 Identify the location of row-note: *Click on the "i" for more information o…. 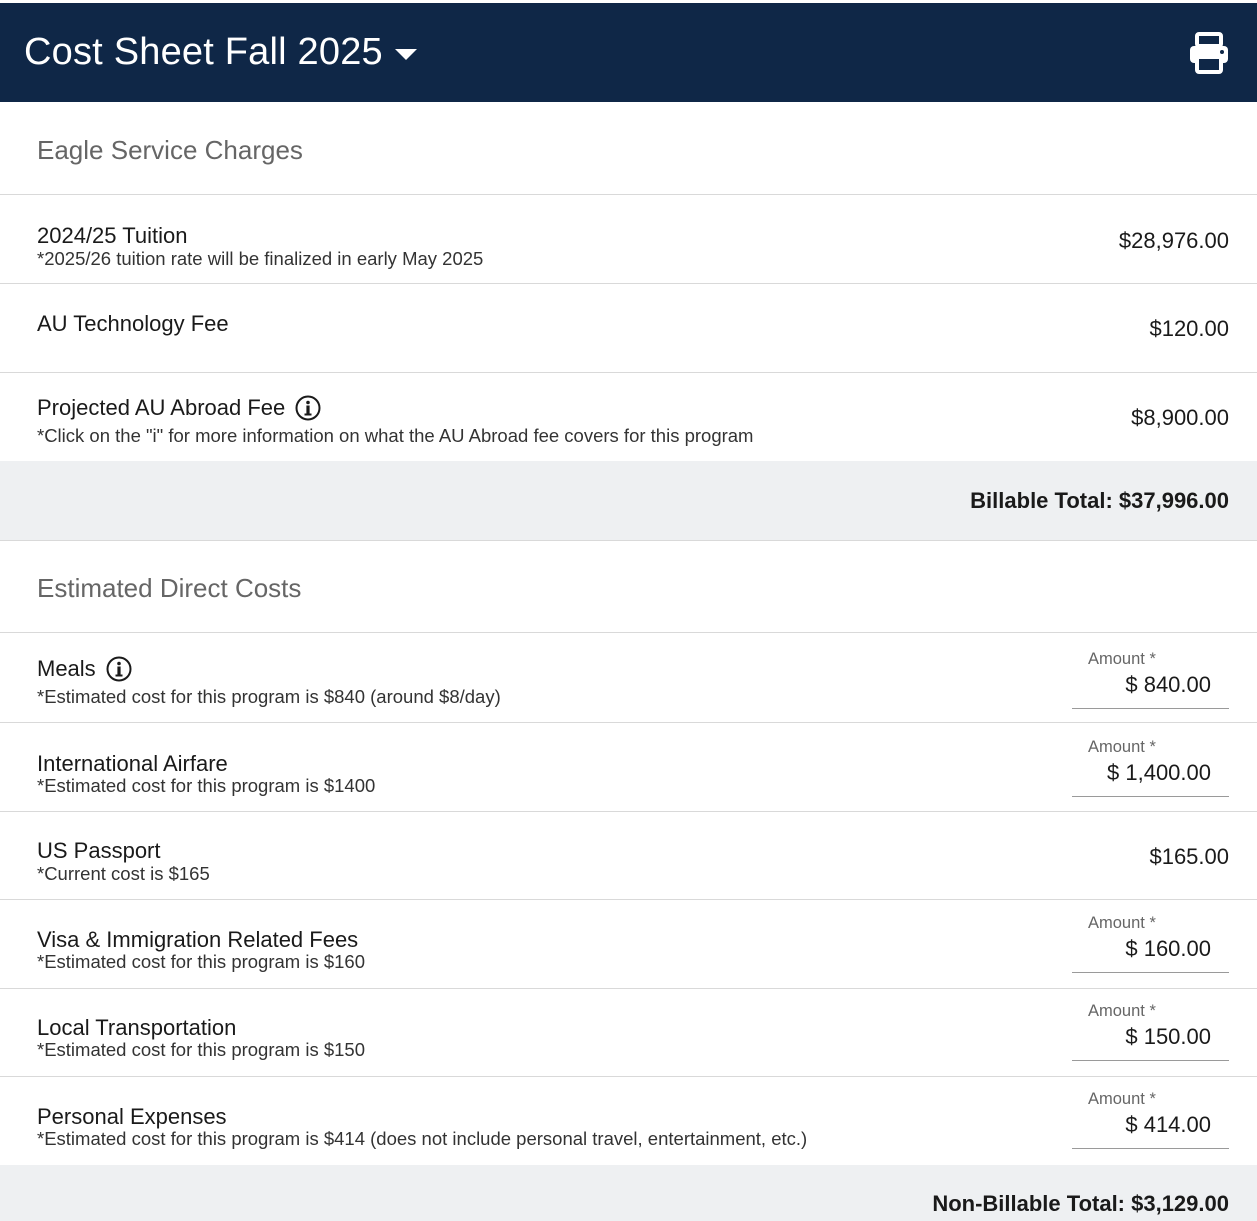
(395, 435).